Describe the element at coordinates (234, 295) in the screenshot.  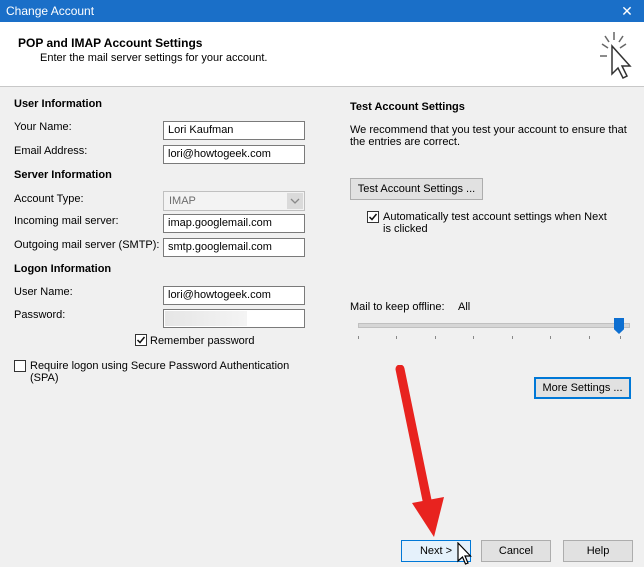
I see `user-name-field: lori@howtogeek.com` at that location.